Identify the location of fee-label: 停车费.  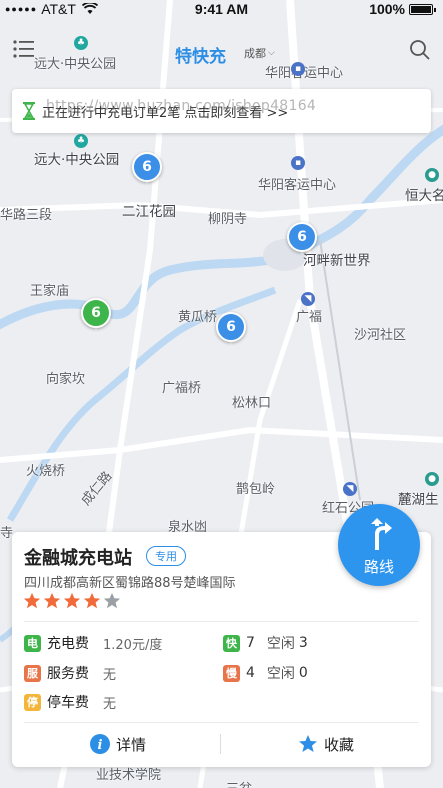
(68, 703).